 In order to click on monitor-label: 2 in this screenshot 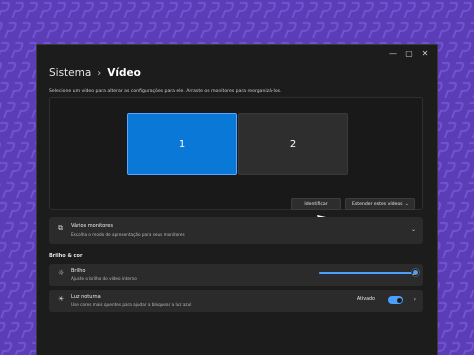, I will do `click(293, 144)`.